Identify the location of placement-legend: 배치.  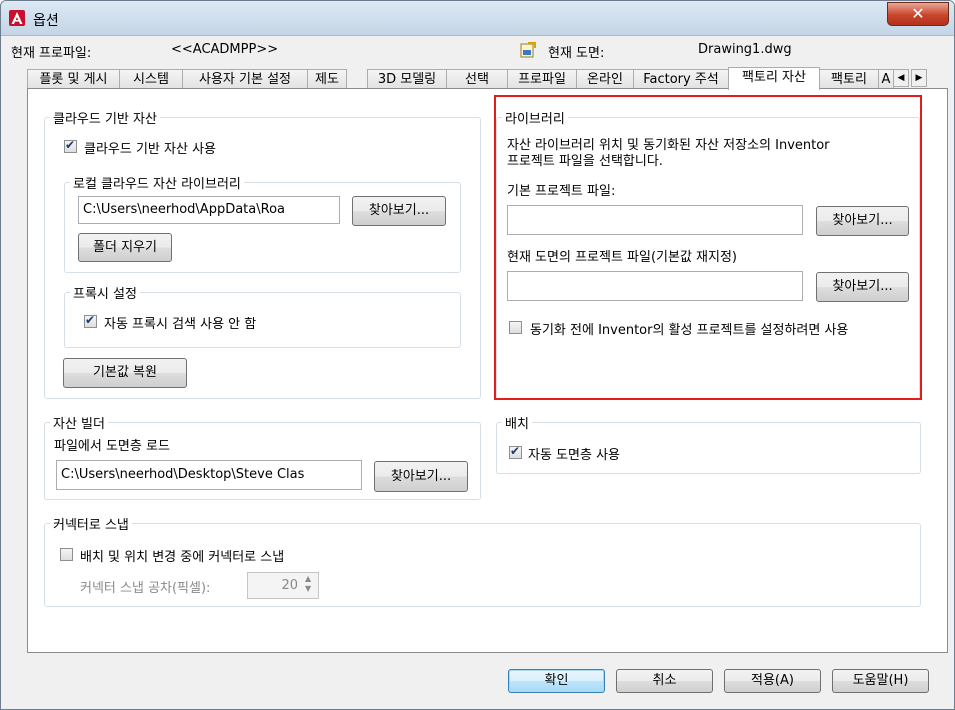
(517, 422).